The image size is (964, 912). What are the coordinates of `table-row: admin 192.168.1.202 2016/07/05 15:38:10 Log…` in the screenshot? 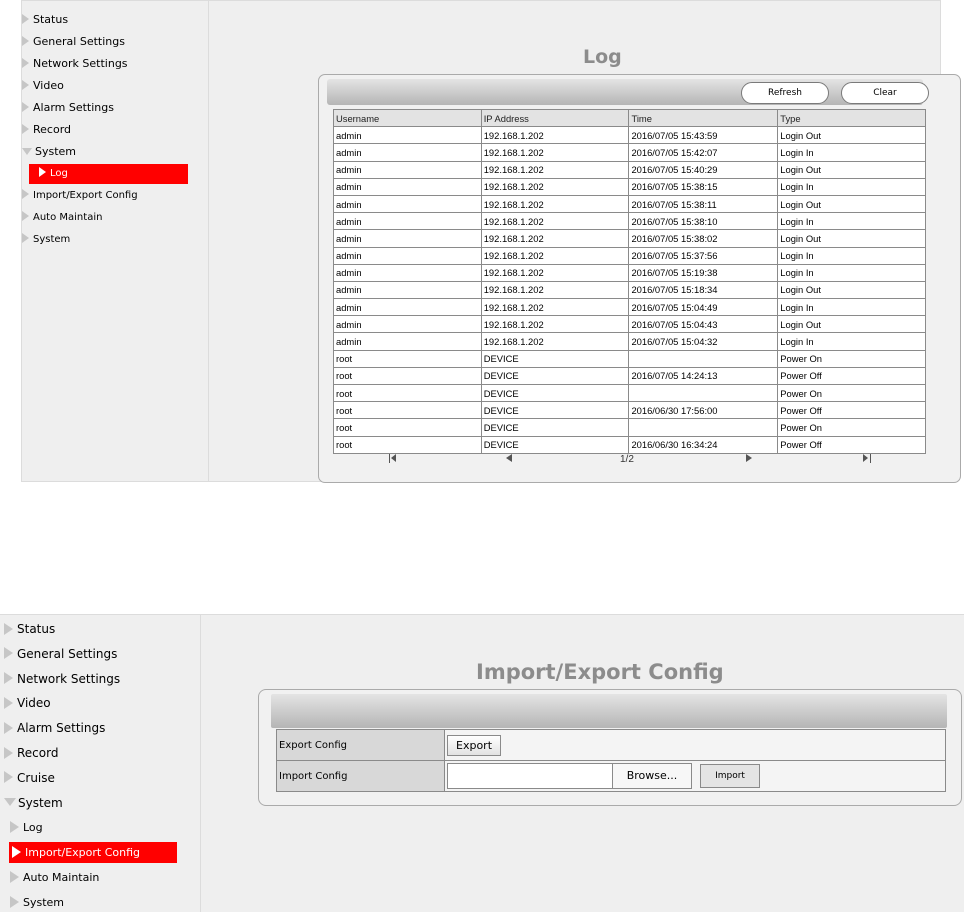 It's located at (629, 221).